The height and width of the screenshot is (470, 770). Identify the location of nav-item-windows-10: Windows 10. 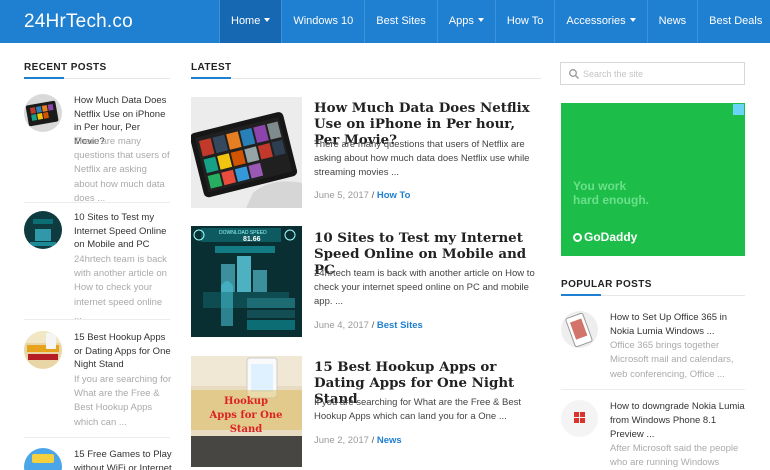
(322, 21).